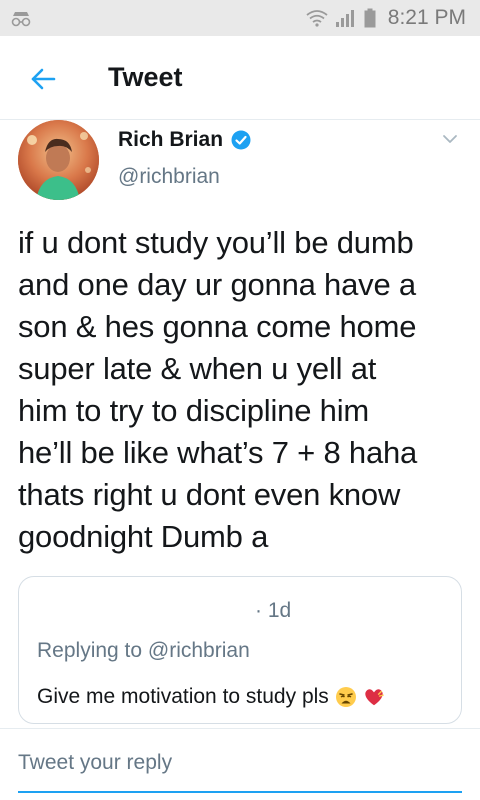 Image resolution: width=480 pixels, height=800 pixels. Describe the element at coordinates (344, 18) in the screenshot. I see `signal-icon` at that location.